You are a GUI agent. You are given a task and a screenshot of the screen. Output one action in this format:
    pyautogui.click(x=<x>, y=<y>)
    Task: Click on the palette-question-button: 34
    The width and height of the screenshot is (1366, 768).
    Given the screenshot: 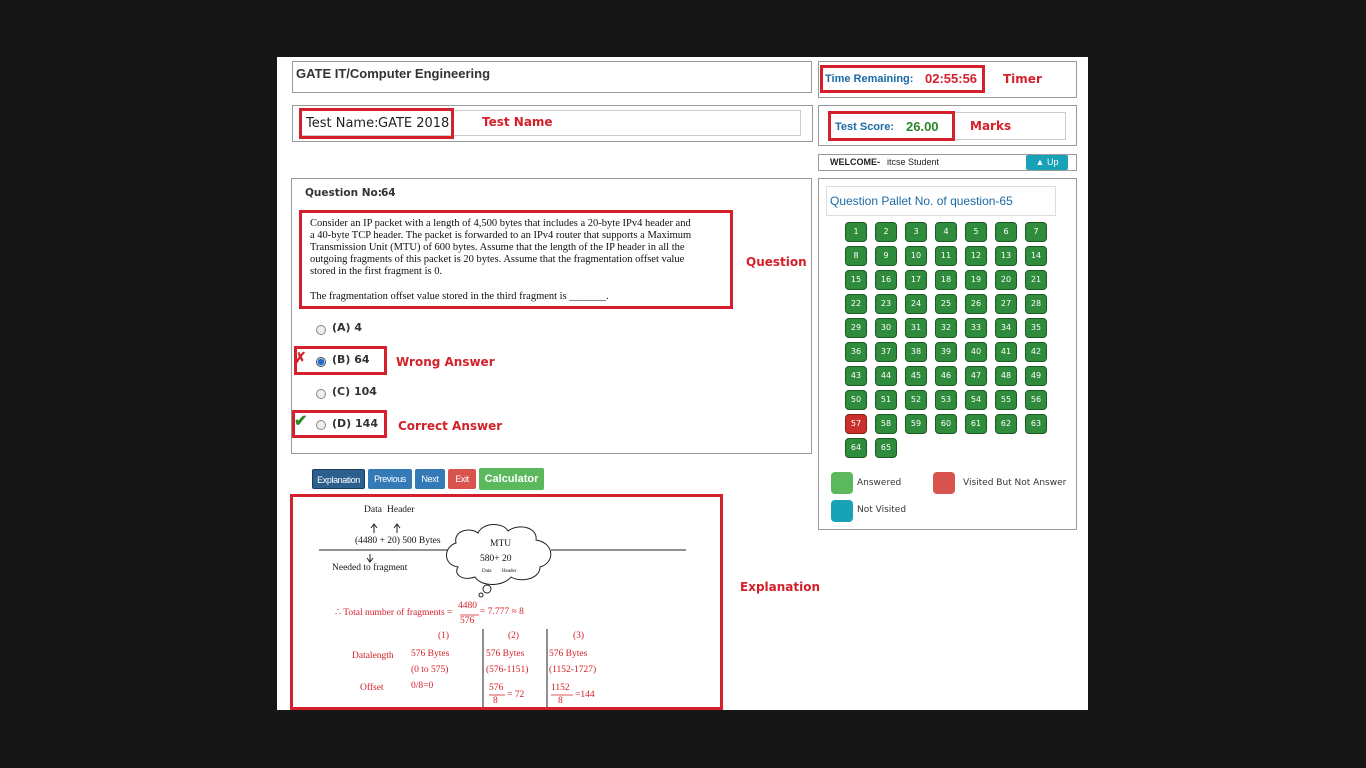 What is the action you would take?
    pyautogui.click(x=1006, y=328)
    